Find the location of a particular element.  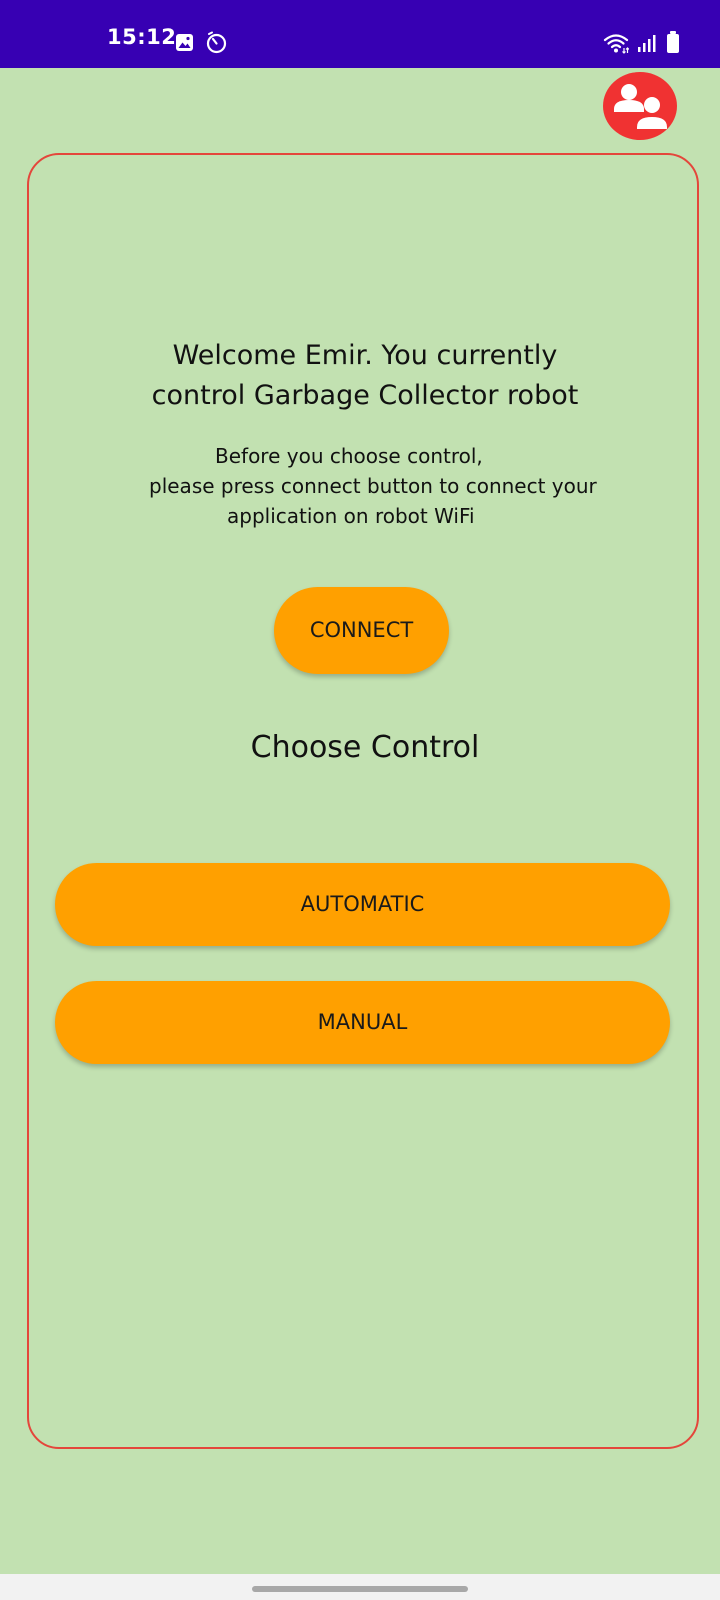

timer-icon is located at coordinates (216, 42).